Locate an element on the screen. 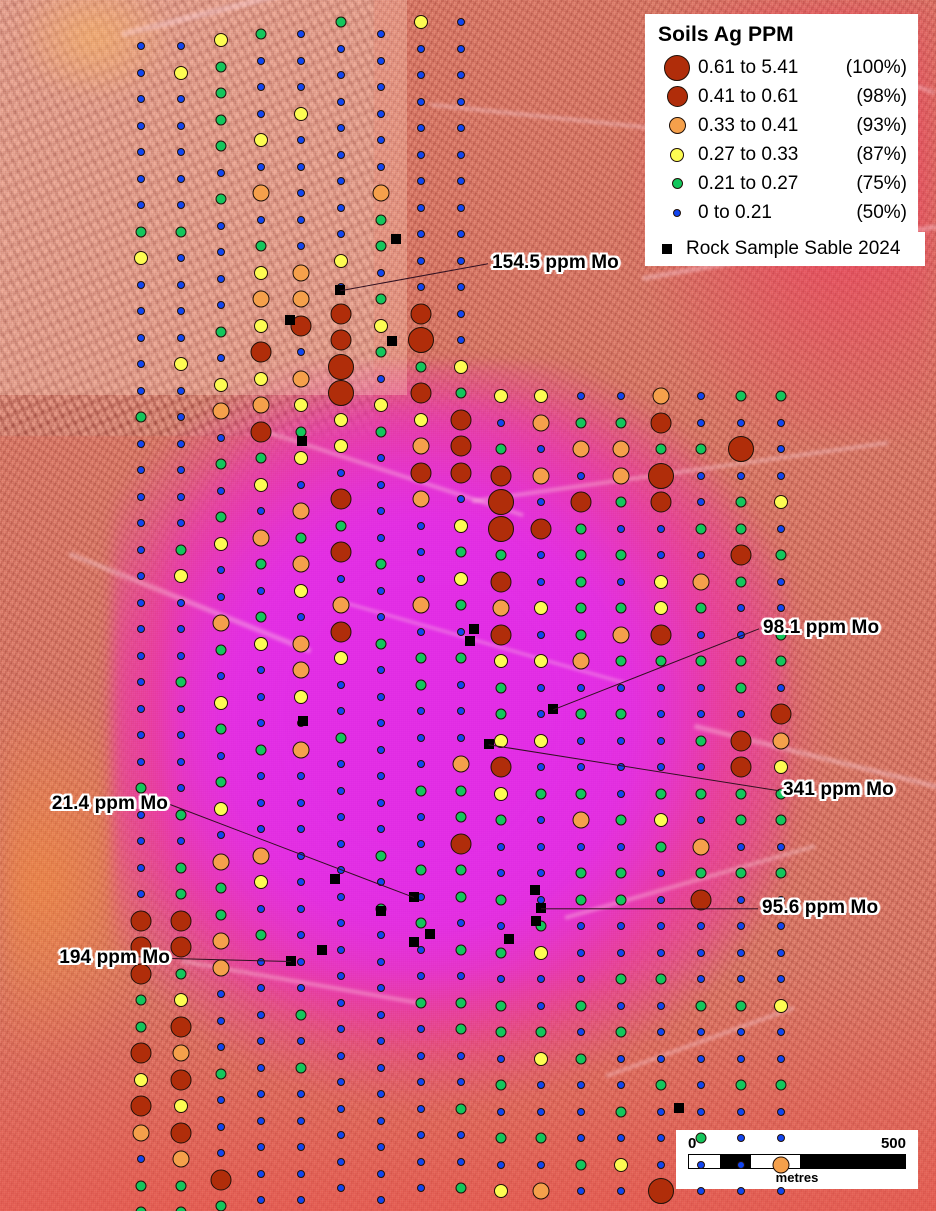 This screenshot has width=936, height=1211. legend-percent-label-0: (100%) is located at coordinates (876, 67).